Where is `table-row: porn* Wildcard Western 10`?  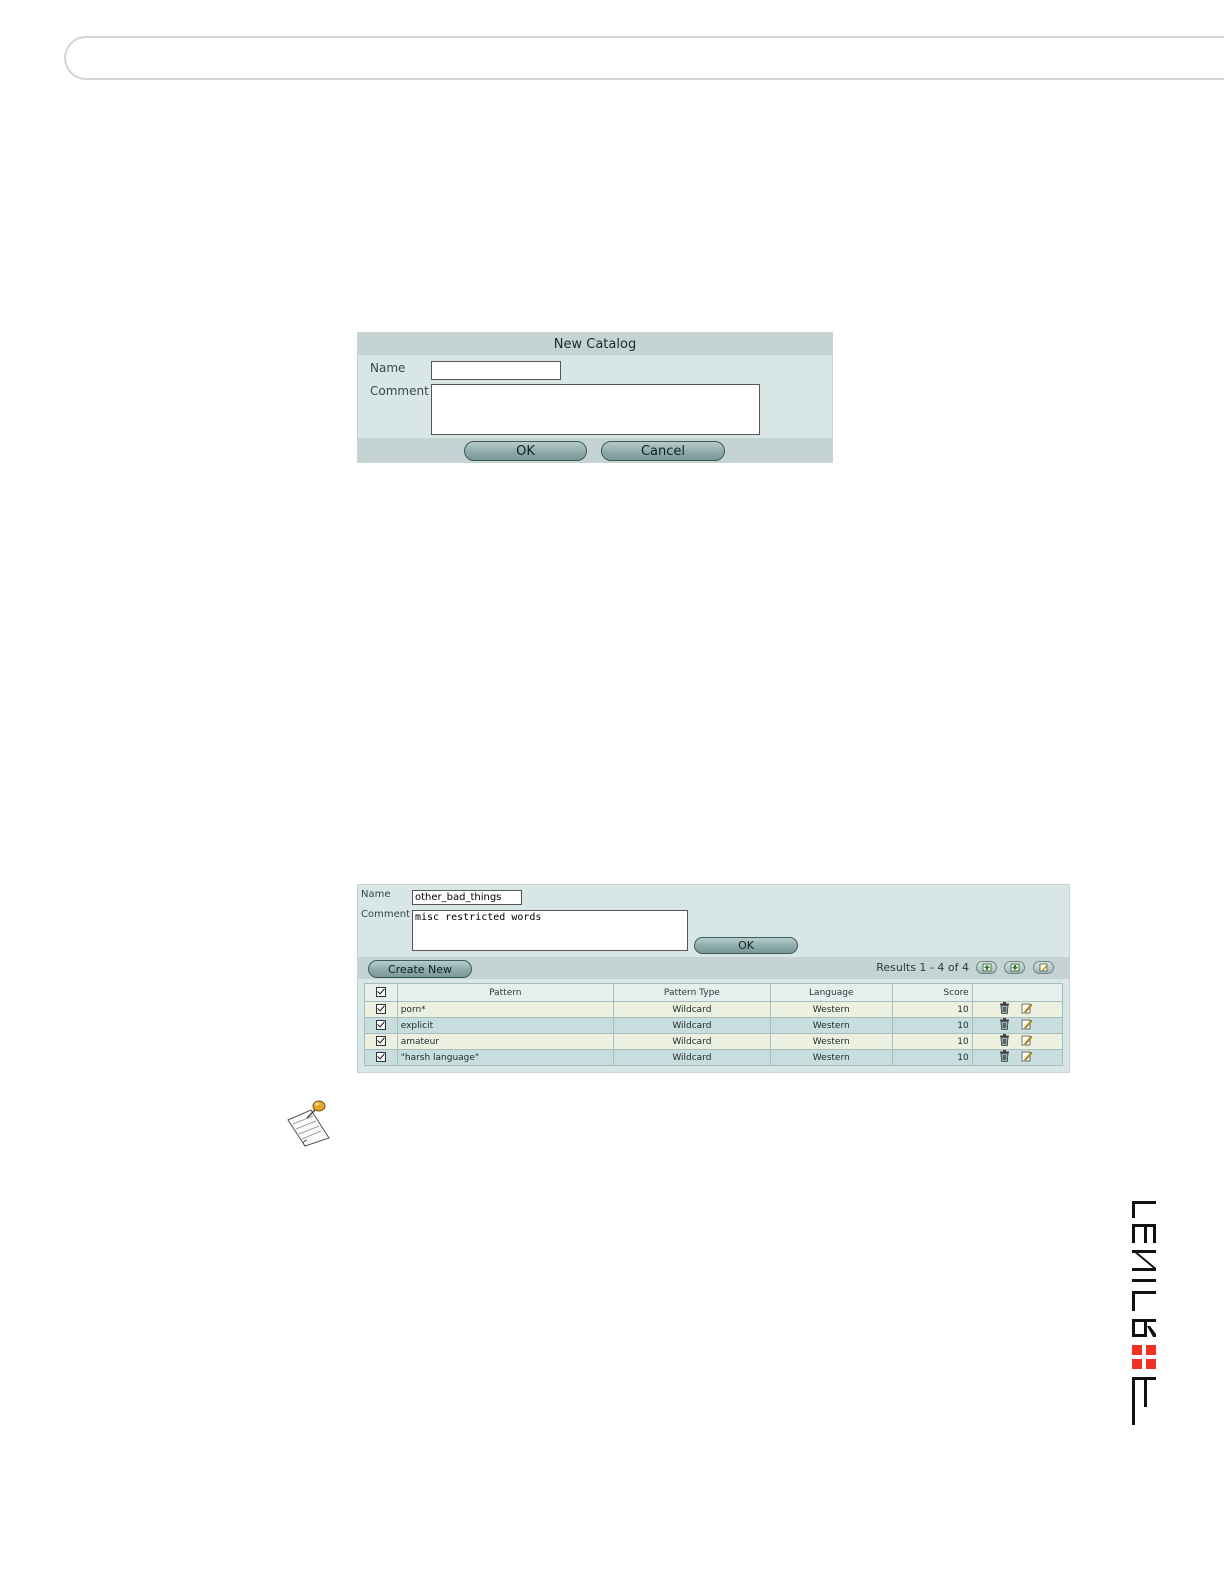 table-row: porn* Wildcard Western 10 is located at coordinates (714, 1009).